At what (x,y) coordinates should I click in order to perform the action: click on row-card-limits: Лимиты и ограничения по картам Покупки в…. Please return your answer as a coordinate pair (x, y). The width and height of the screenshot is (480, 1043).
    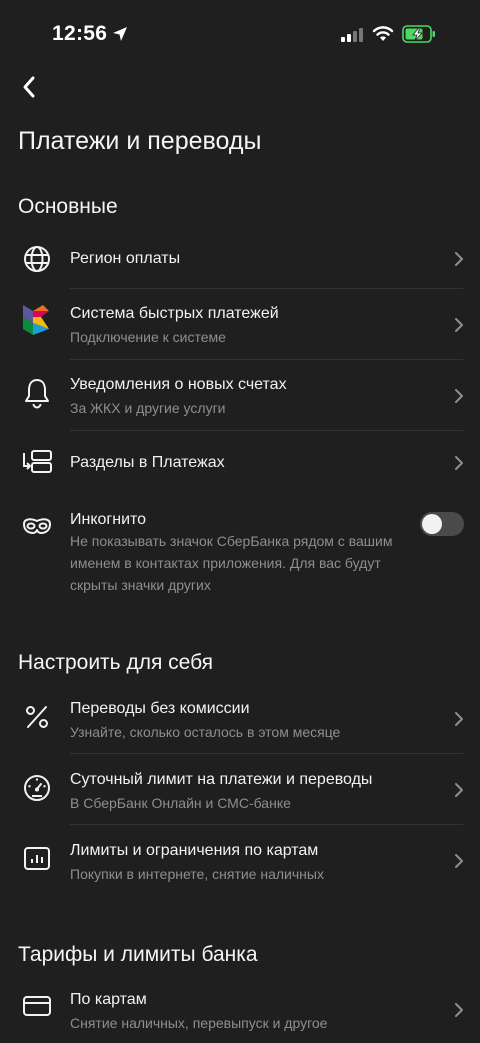
    Looking at the image, I should click on (240, 860).